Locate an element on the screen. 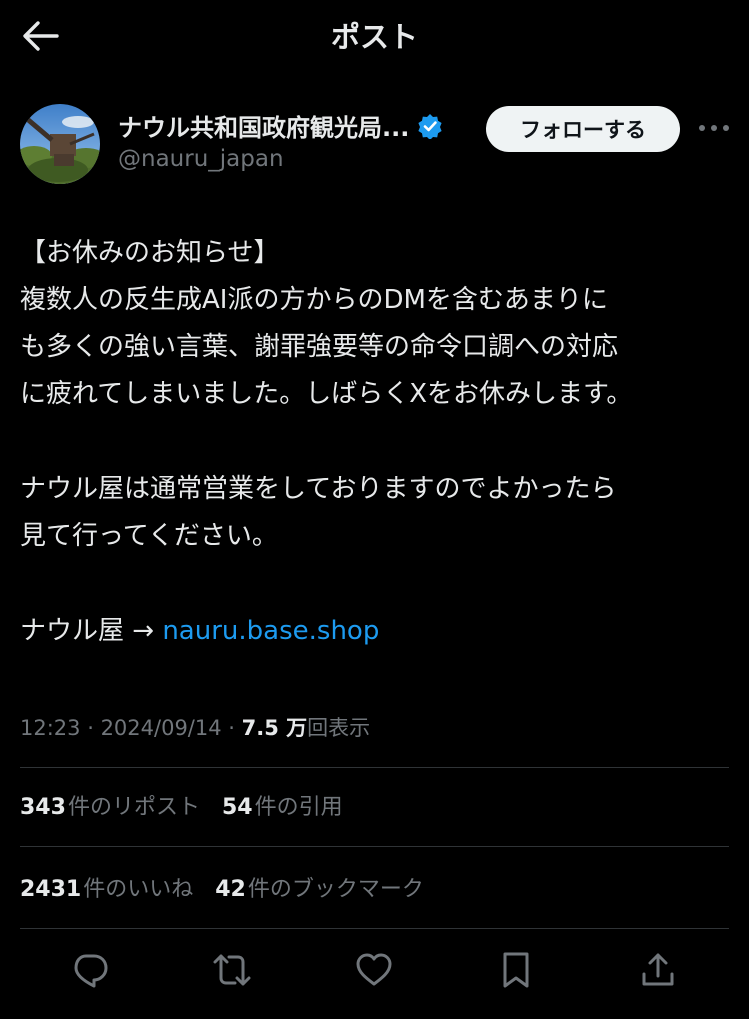 The width and height of the screenshot is (749, 1019). more-dots-icon is located at coordinates (714, 128).